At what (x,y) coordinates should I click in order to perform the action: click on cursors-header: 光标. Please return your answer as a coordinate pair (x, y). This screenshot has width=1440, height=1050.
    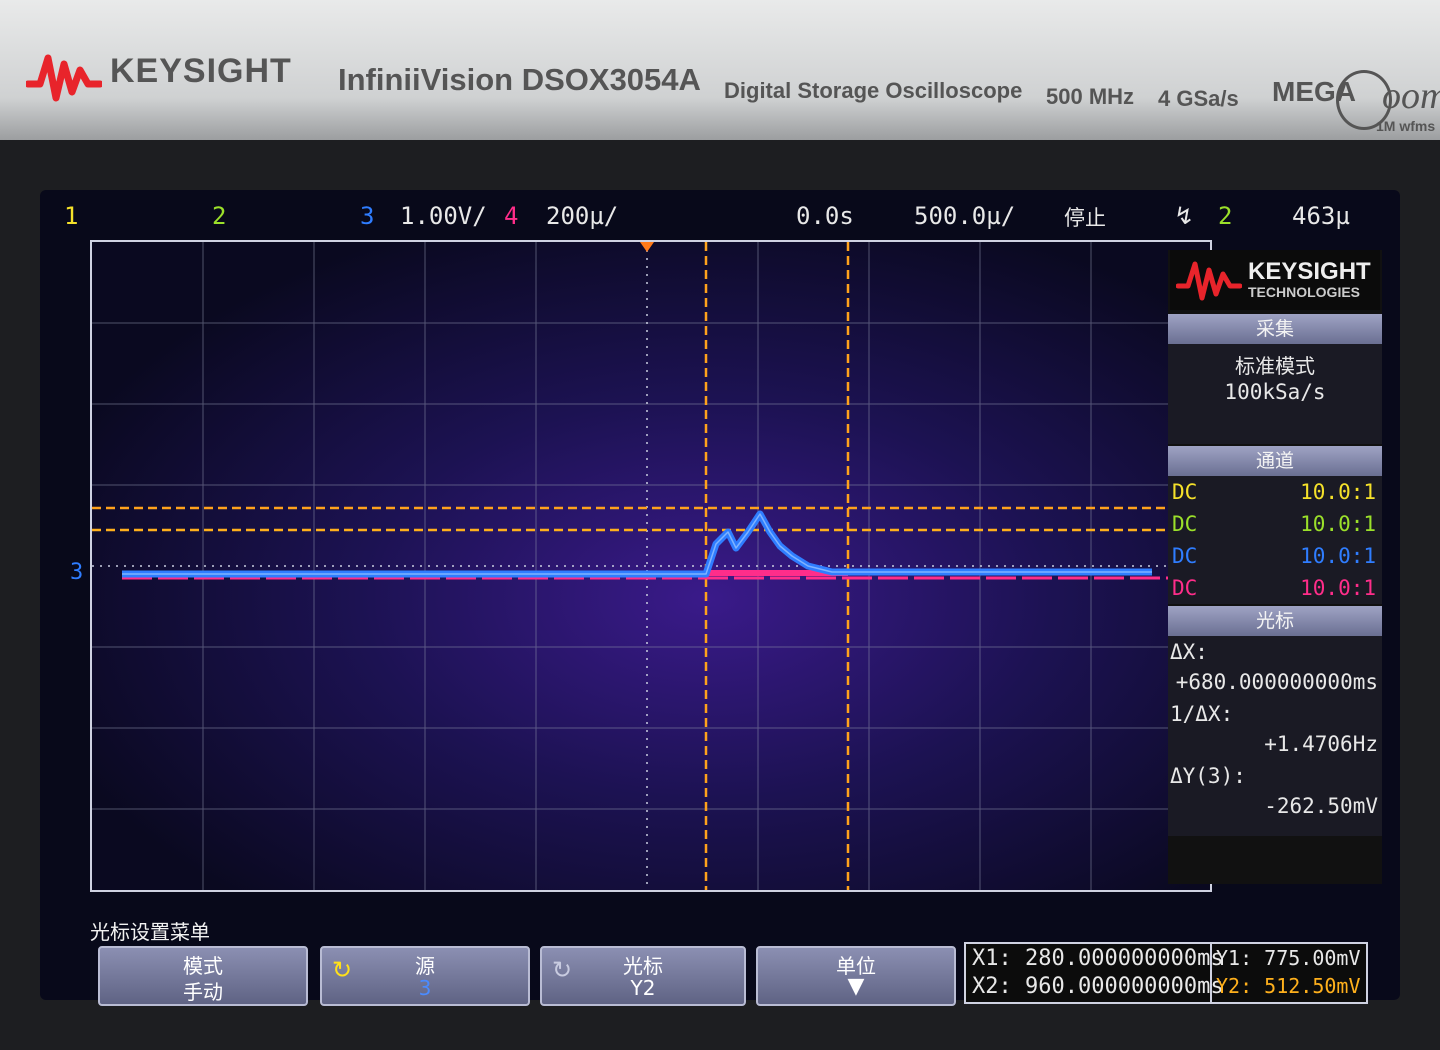
    Looking at the image, I should click on (1275, 621).